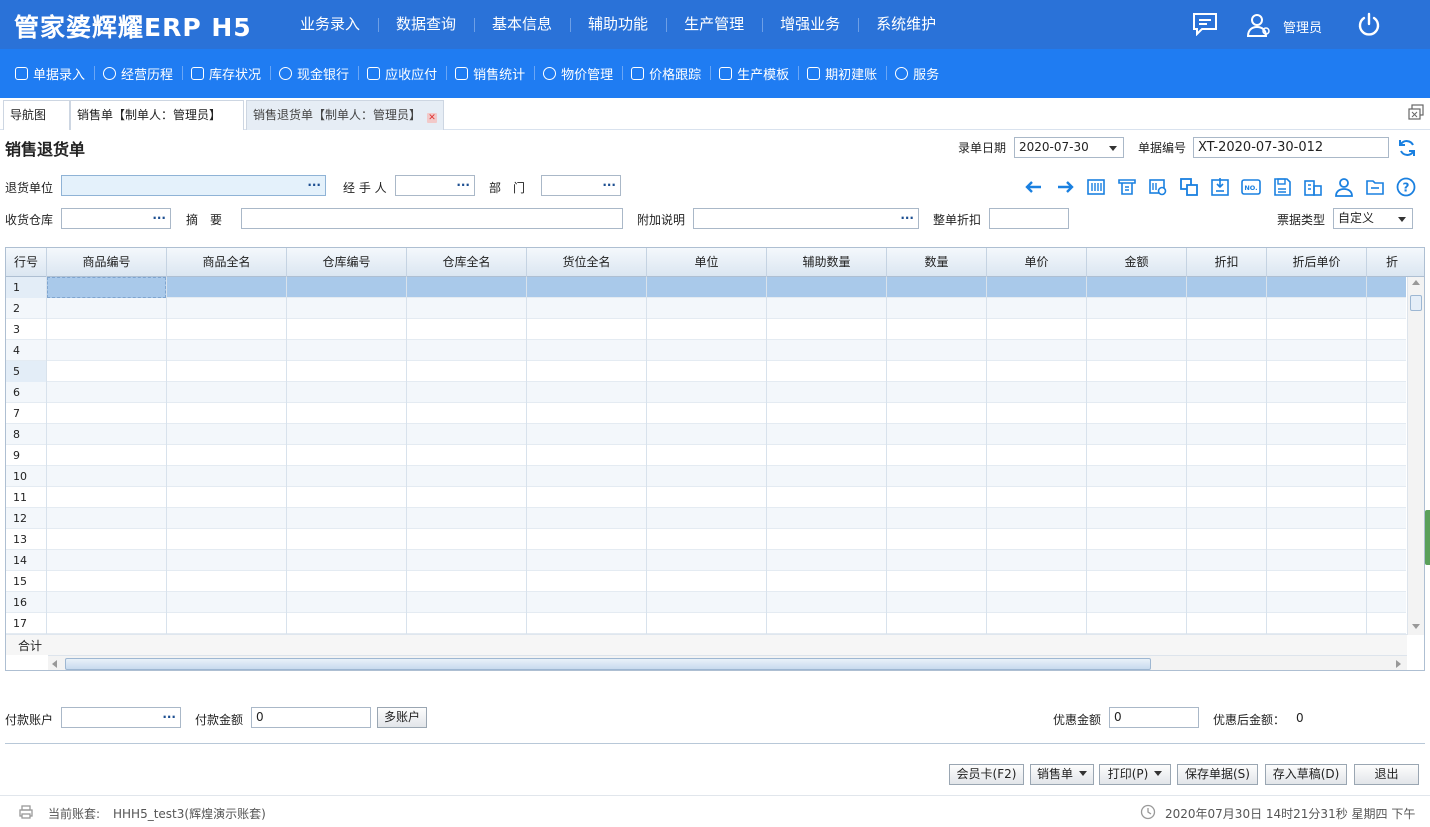 This screenshot has width=1430, height=827. What do you see at coordinates (432, 218) in the screenshot?
I see `summary-field` at bounding box center [432, 218].